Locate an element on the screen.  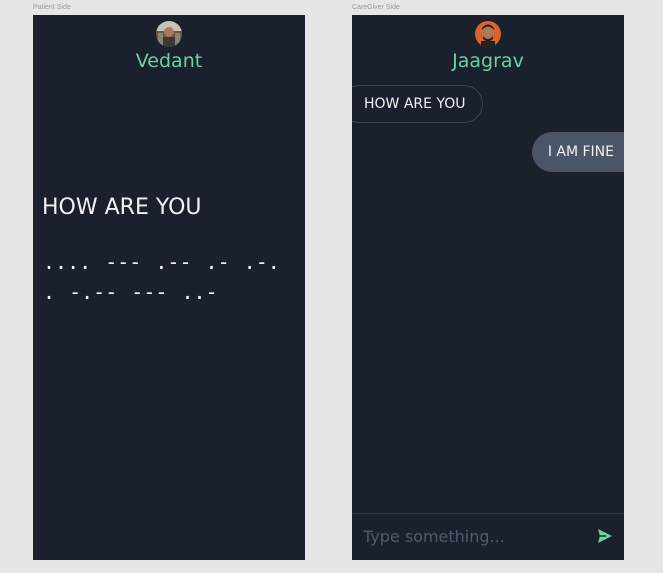
patient-frame-label: Patient Side is located at coordinates (52, 7).